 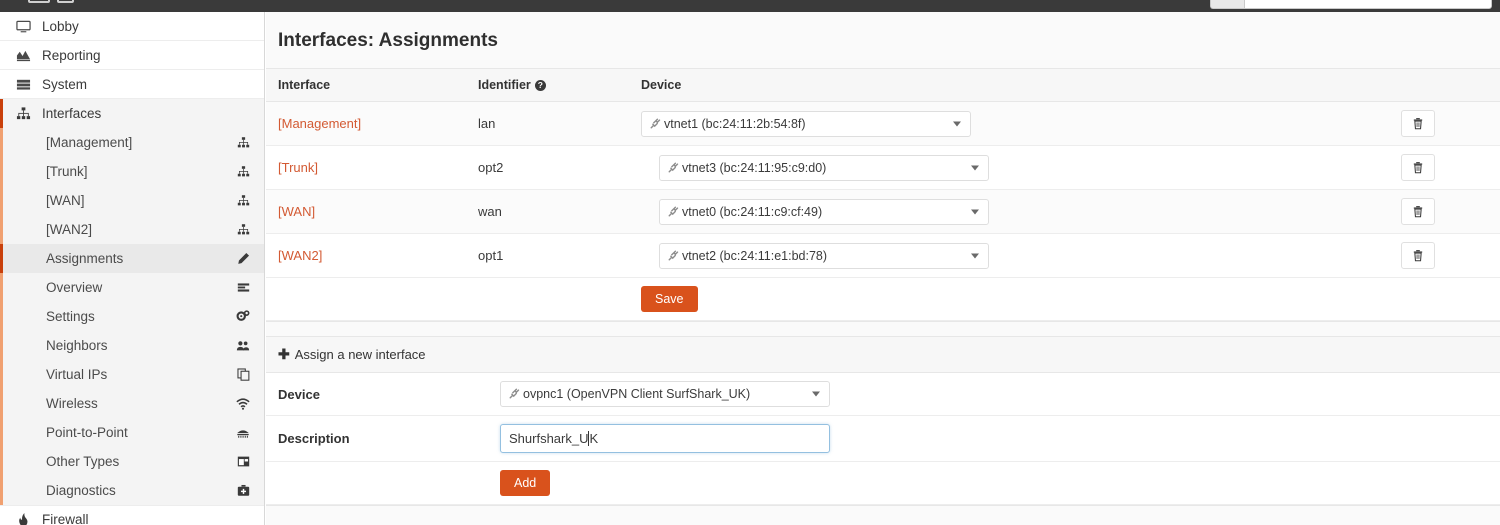 What do you see at coordinates (754, 167) in the screenshot?
I see `device-select-value: vtnet3 (bc:24:11:95:c9:d0)` at bounding box center [754, 167].